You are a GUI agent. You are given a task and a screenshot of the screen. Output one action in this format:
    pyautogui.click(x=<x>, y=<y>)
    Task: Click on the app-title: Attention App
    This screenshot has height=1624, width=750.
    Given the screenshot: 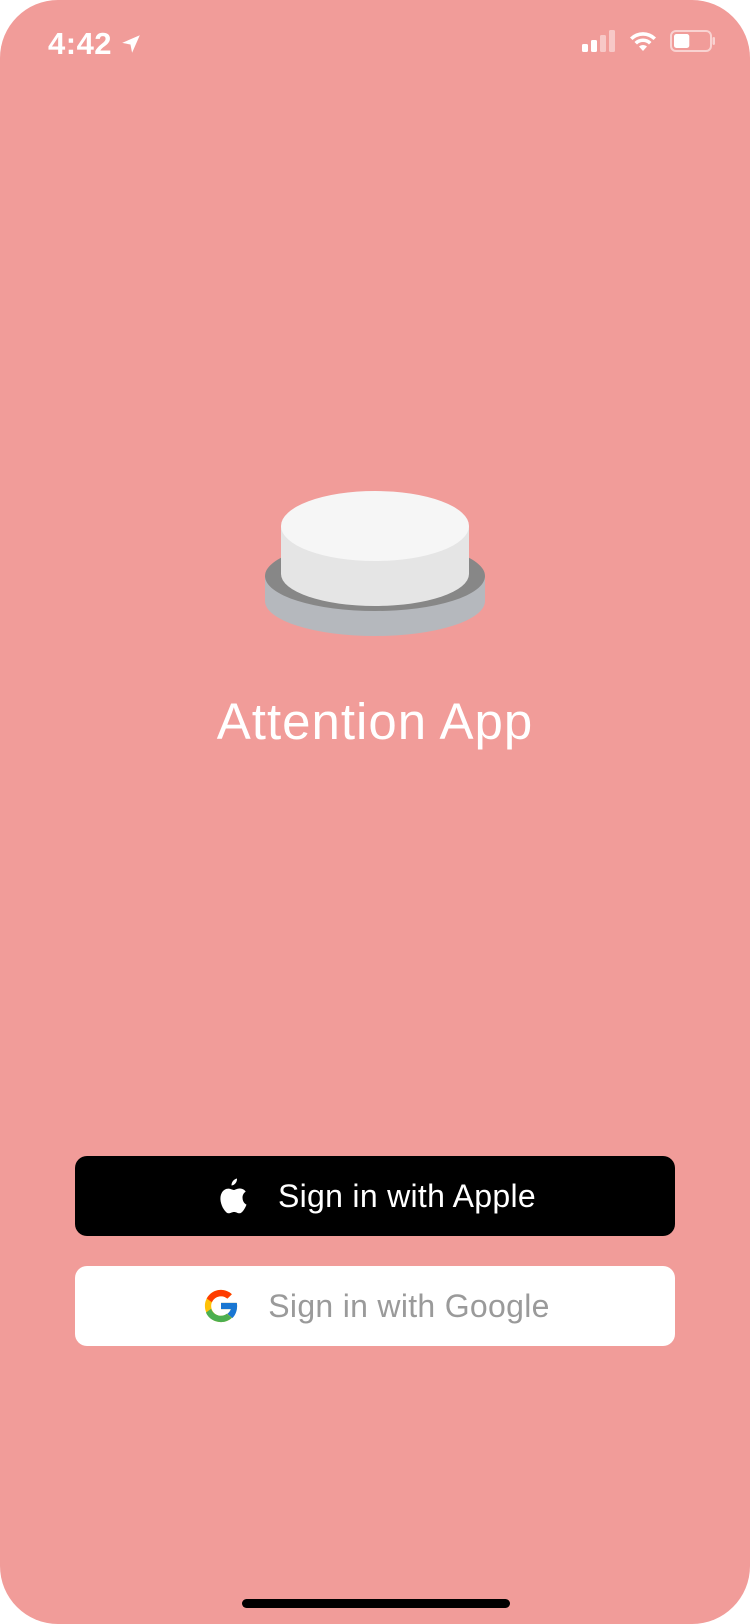 What is the action you would take?
    pyautogui.click(x=375, y=721)
    